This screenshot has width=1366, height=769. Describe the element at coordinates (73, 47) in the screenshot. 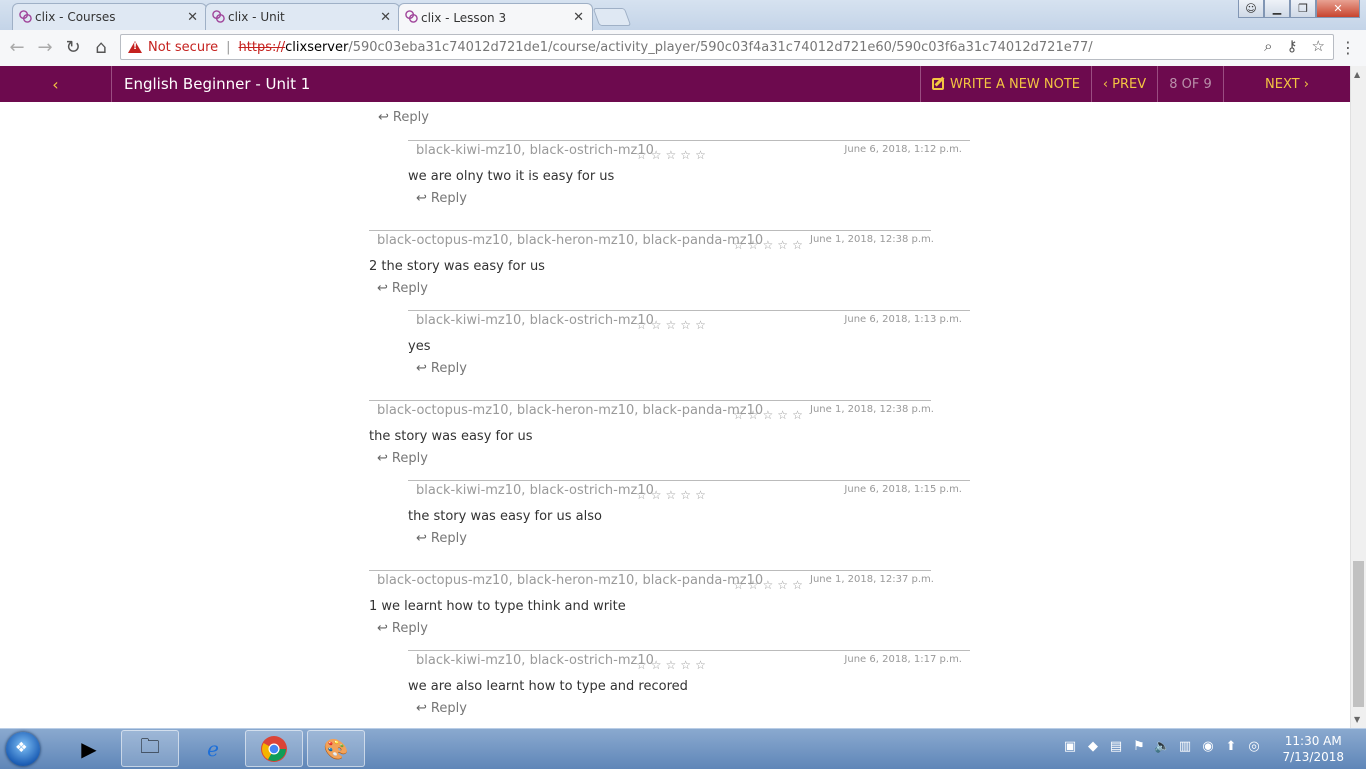

I see `reload-icon: ↻` at that location.